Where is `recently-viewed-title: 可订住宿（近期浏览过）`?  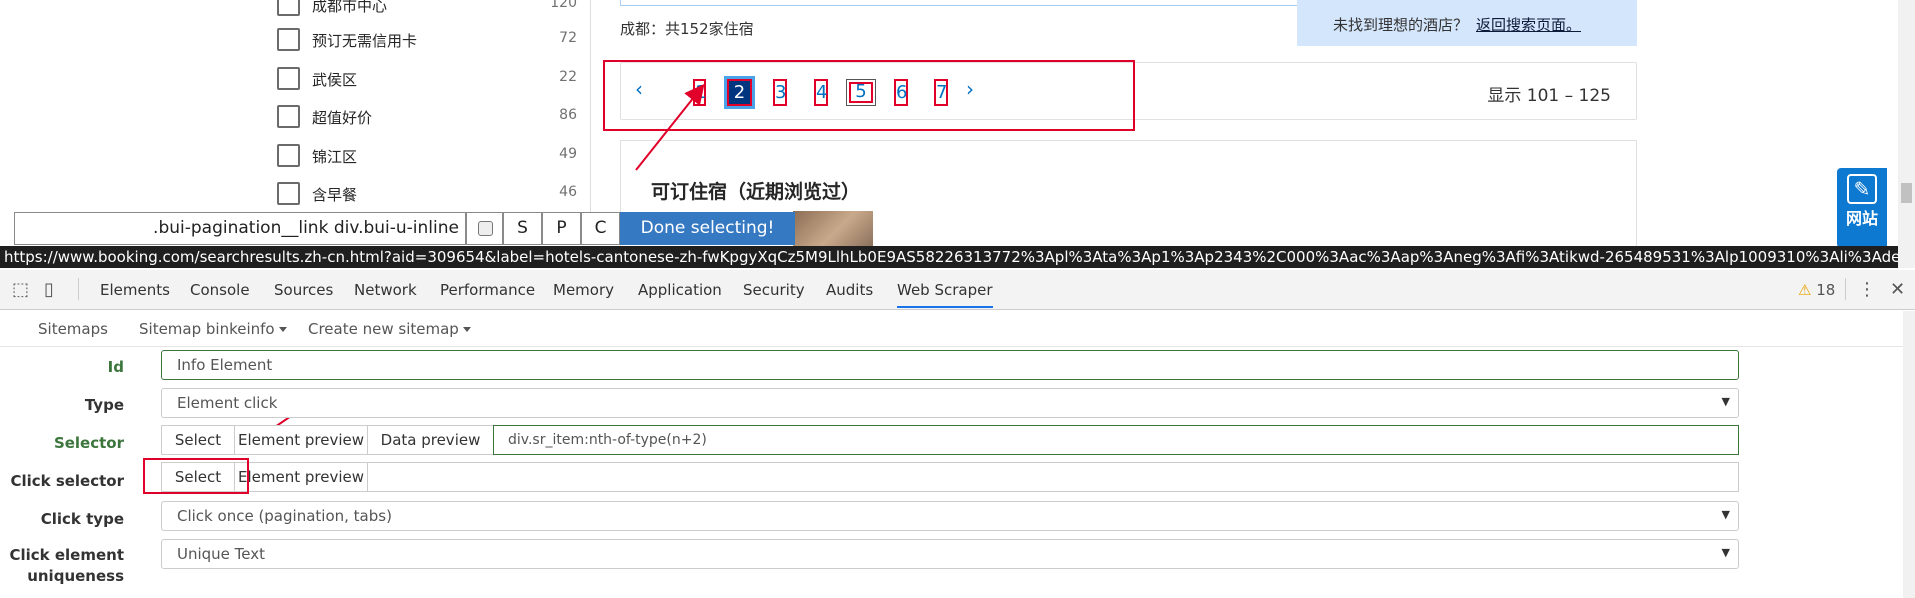
recently-viewed-title: 可订住宿（近期浏览过） is located at coordinates (756, 192).